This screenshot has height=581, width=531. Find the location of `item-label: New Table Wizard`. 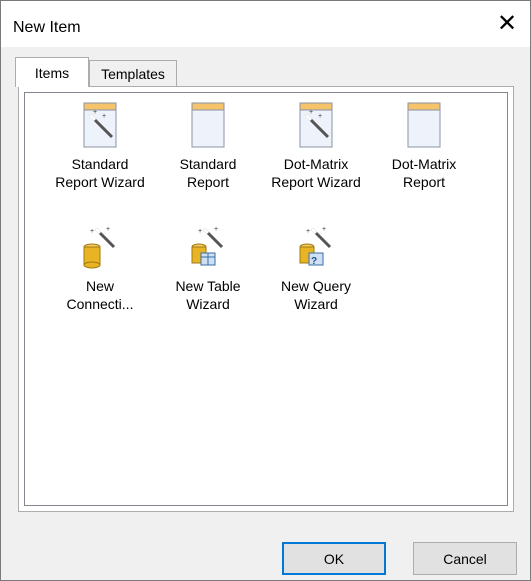

item-label: New Table Wizard is located at coordinates (208, 295).